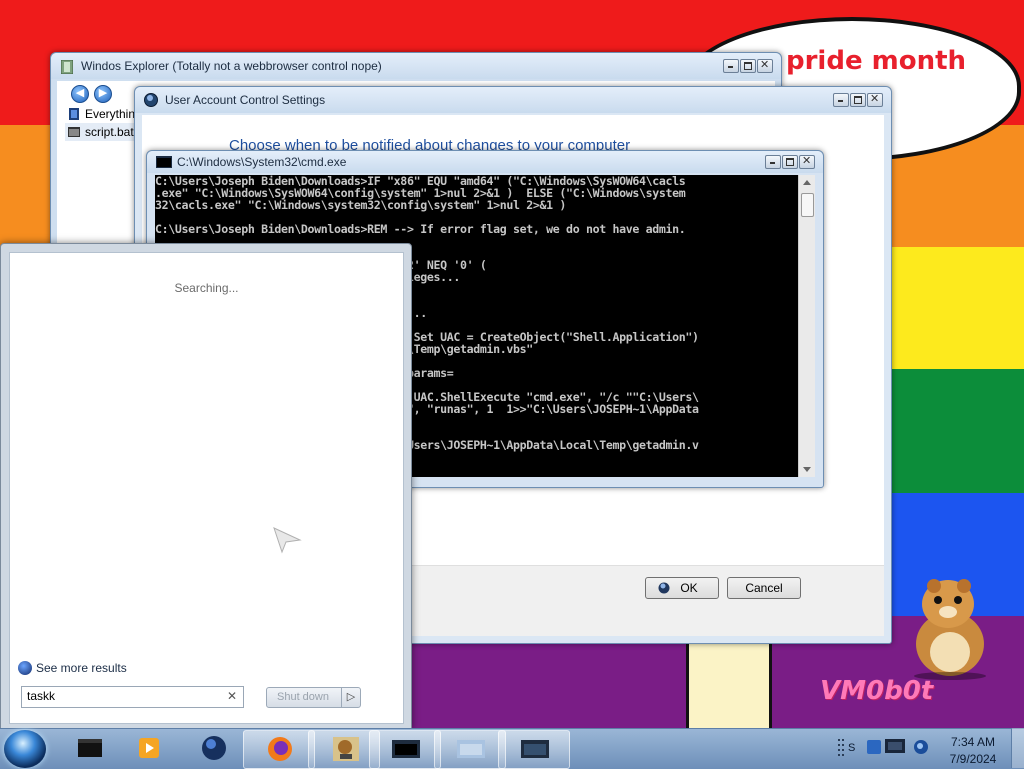 The height and width of the screenshot is (769, 1024). I want to click on batch-file-icon, so click(74, 132).